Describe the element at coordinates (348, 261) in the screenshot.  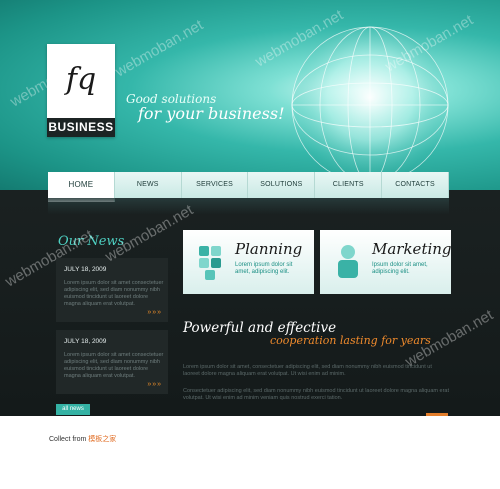
I see `marketing-icon` at that location.